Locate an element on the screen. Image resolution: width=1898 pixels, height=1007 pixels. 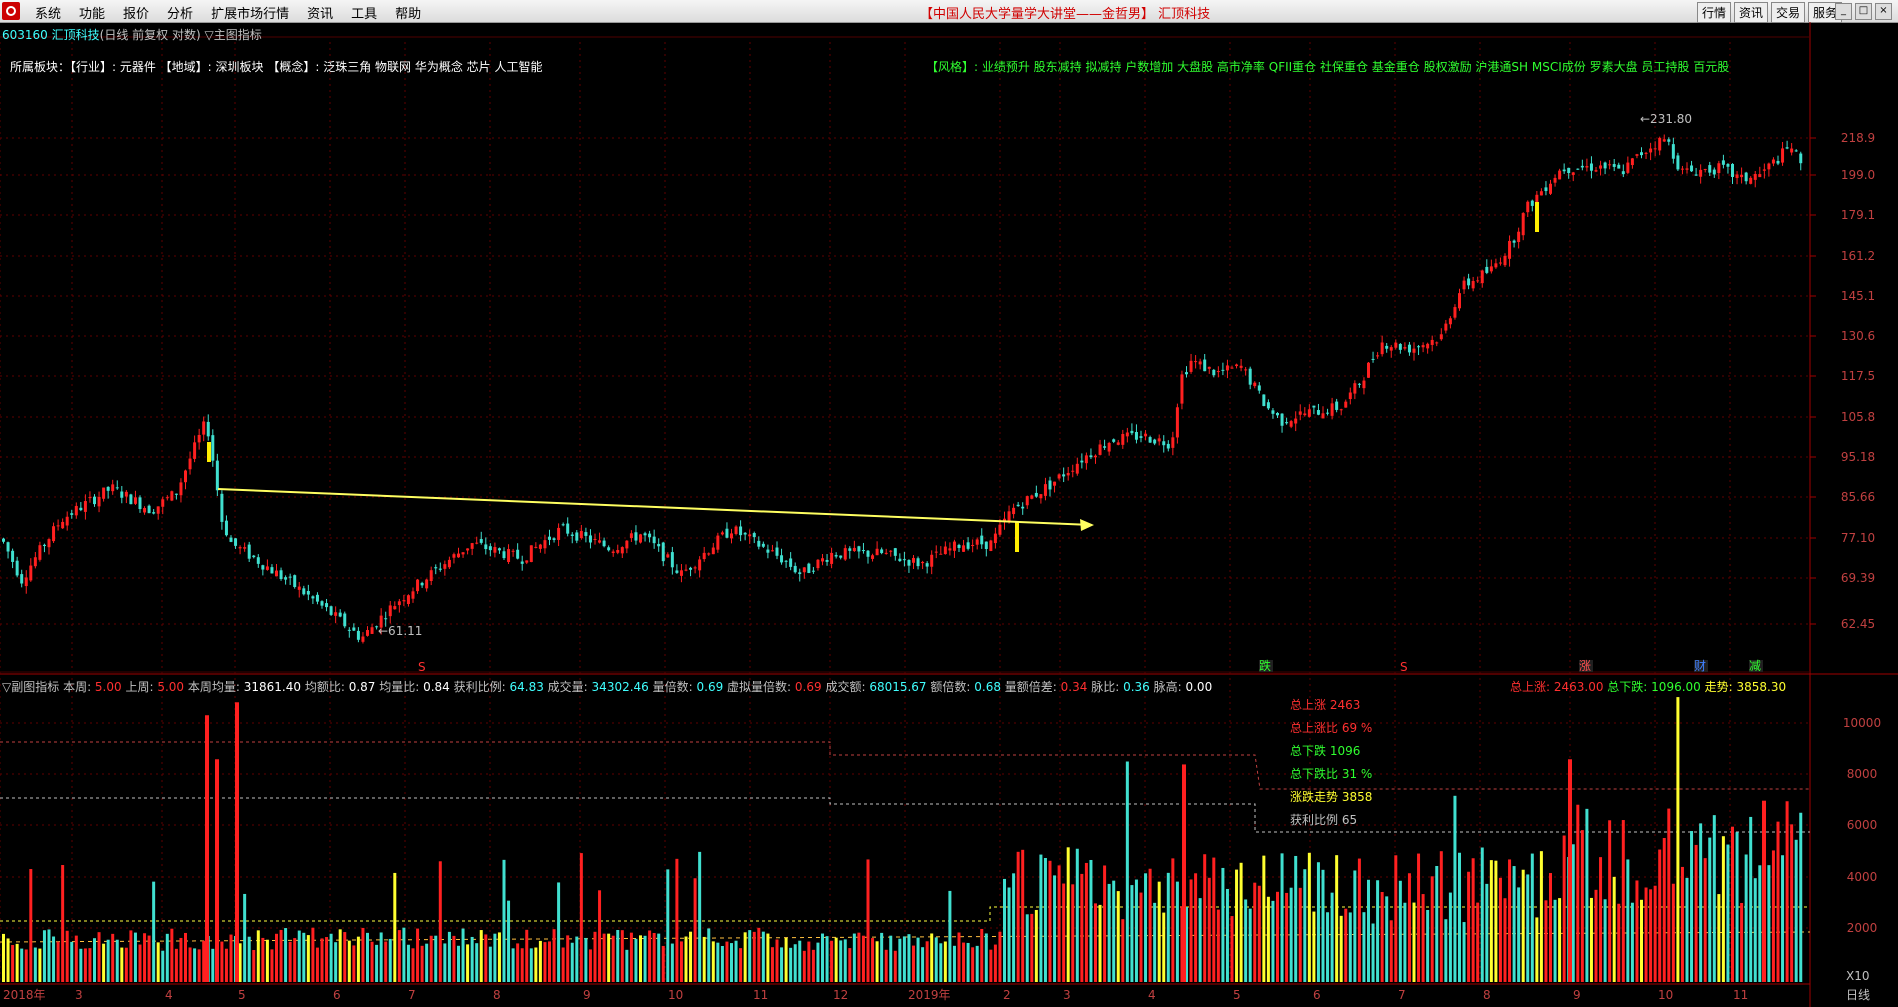
volume-tick-label: 6000 is located at coordinates (1862, 825).